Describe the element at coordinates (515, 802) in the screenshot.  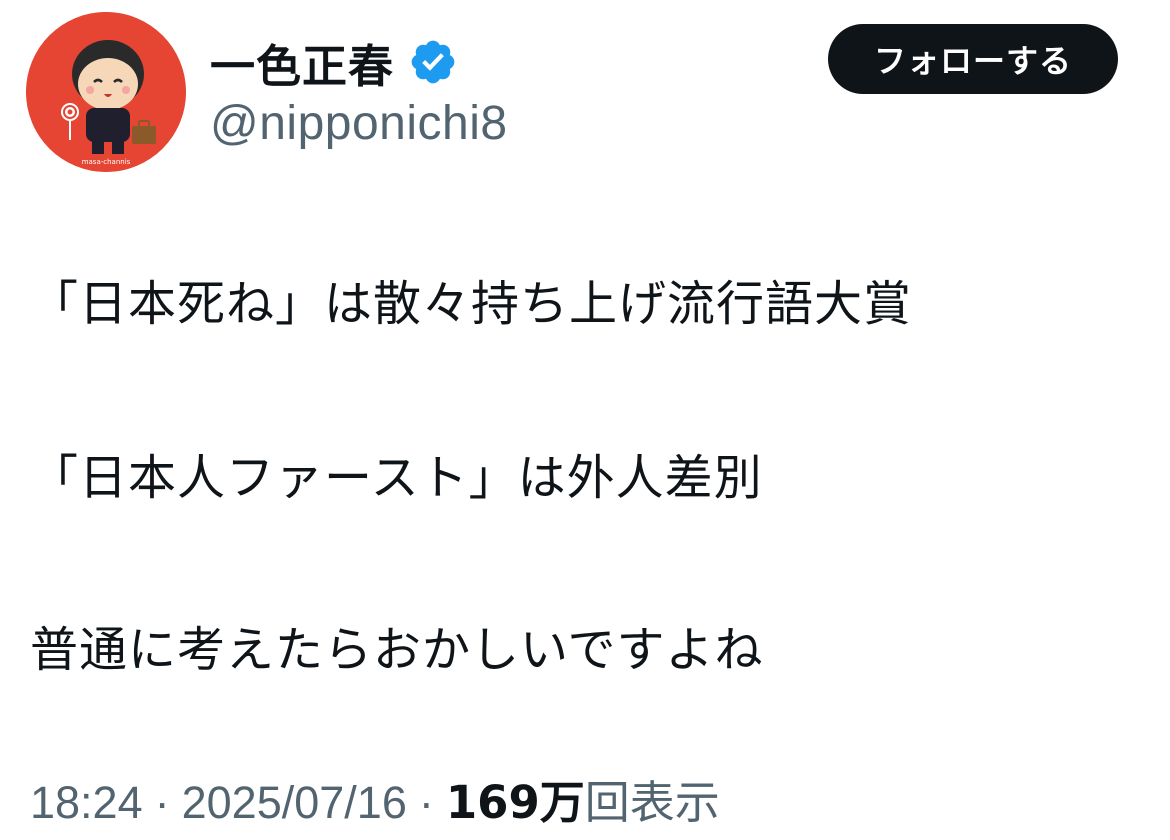
I see `views-count: 169万` at that location.